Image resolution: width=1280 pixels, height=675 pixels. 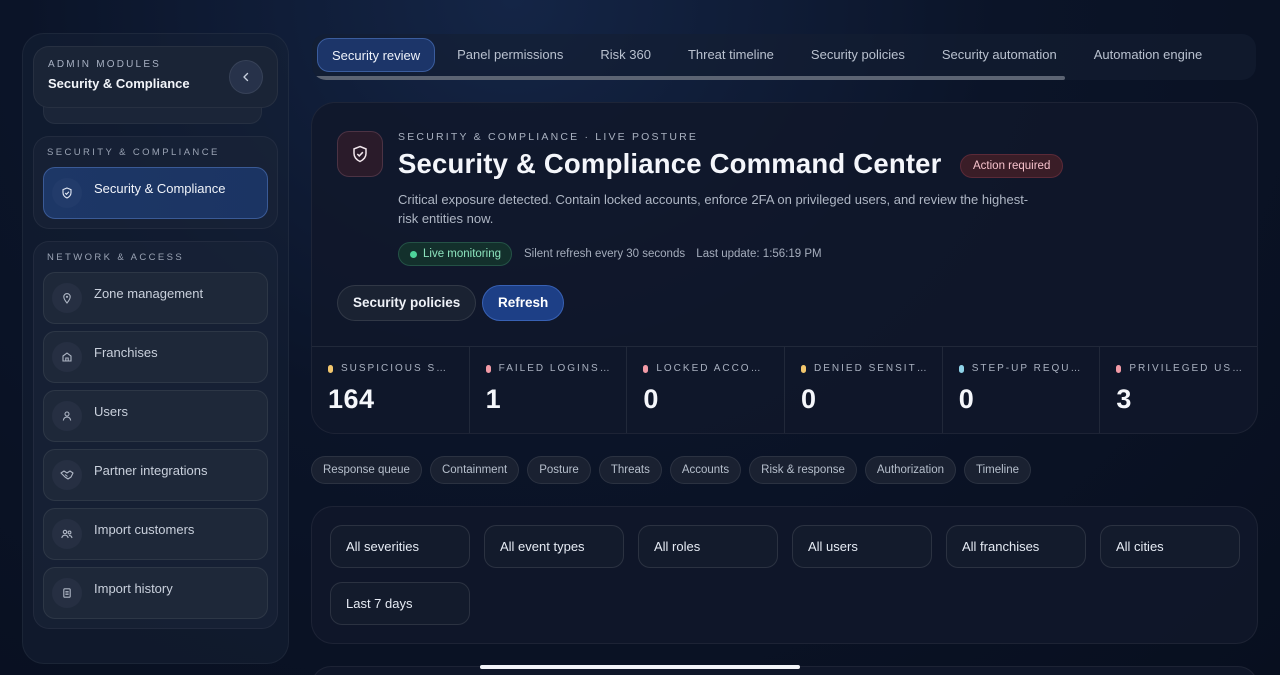 What do you see at coordinates (133, 588) in the screenshot?
I see `sidebar-item-label: Import history` at bounding box center [133, 588].